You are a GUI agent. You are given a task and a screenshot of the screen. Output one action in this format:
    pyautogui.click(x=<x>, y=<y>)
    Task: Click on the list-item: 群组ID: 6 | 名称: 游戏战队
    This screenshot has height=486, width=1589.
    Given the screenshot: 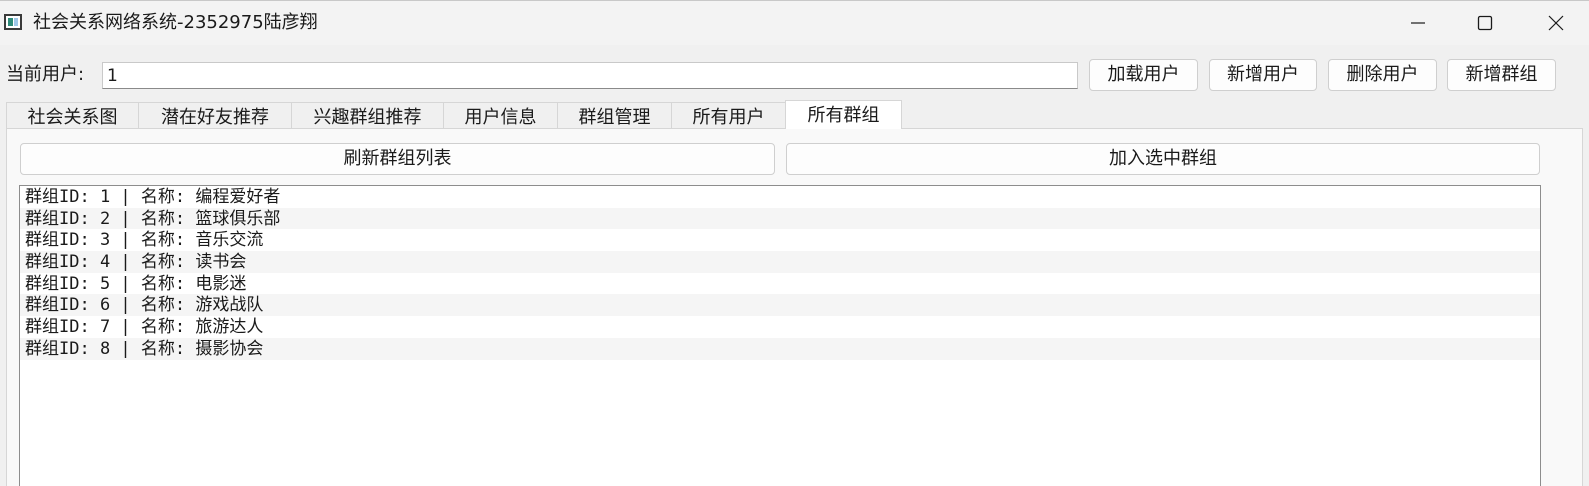 What is the action you would take?
    pyautogui.click(x=780, y=305)
    